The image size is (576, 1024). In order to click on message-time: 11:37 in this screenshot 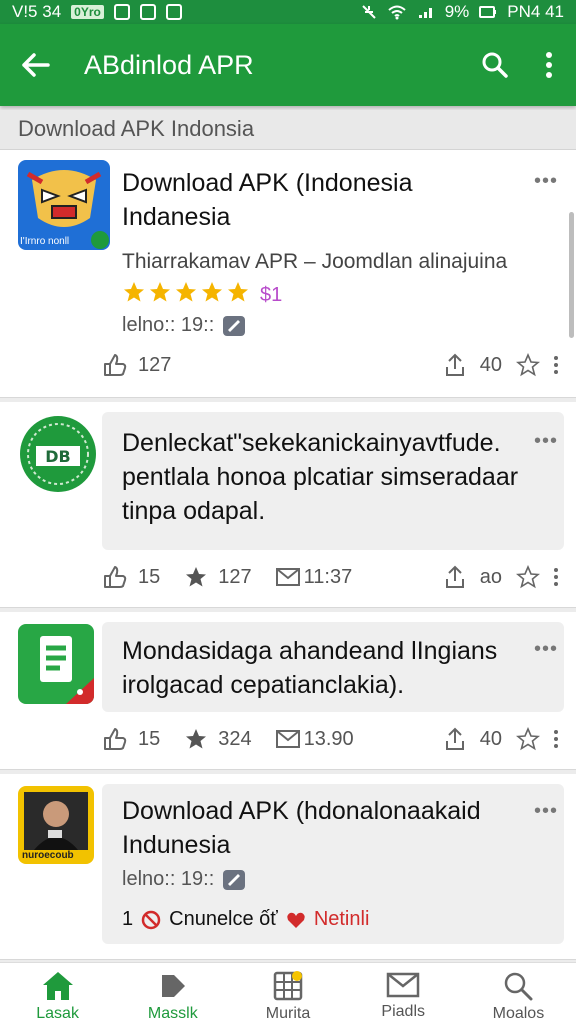, I will do `click(328, 576)`.